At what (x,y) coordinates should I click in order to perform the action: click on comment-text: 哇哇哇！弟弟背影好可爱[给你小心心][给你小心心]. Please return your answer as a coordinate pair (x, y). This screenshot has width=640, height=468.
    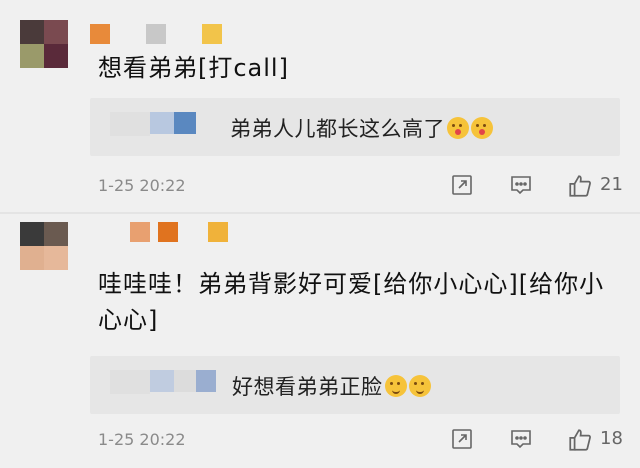
    Looking at the image, I should click on (351, 302).